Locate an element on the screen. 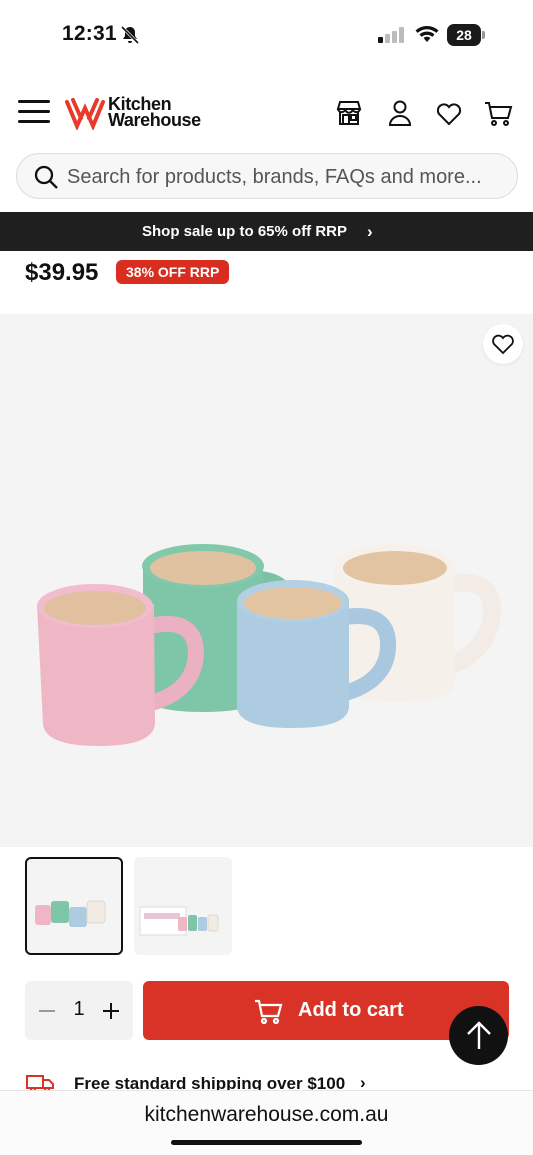 The width and height of the screenshot is (533, 1155). hamburger-menu-icon is located at coordinates (34, 112).